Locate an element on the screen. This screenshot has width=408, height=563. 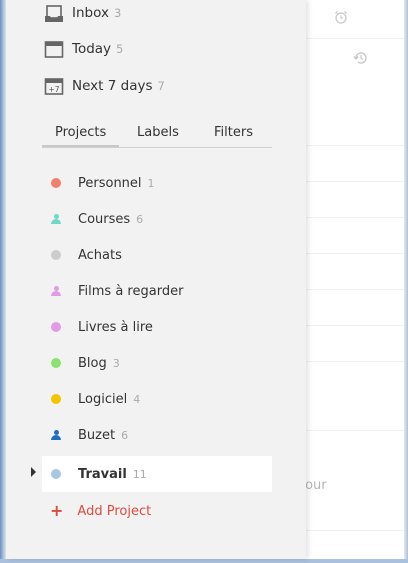
tab-labels: Labels is located at coordinates (158, 132).